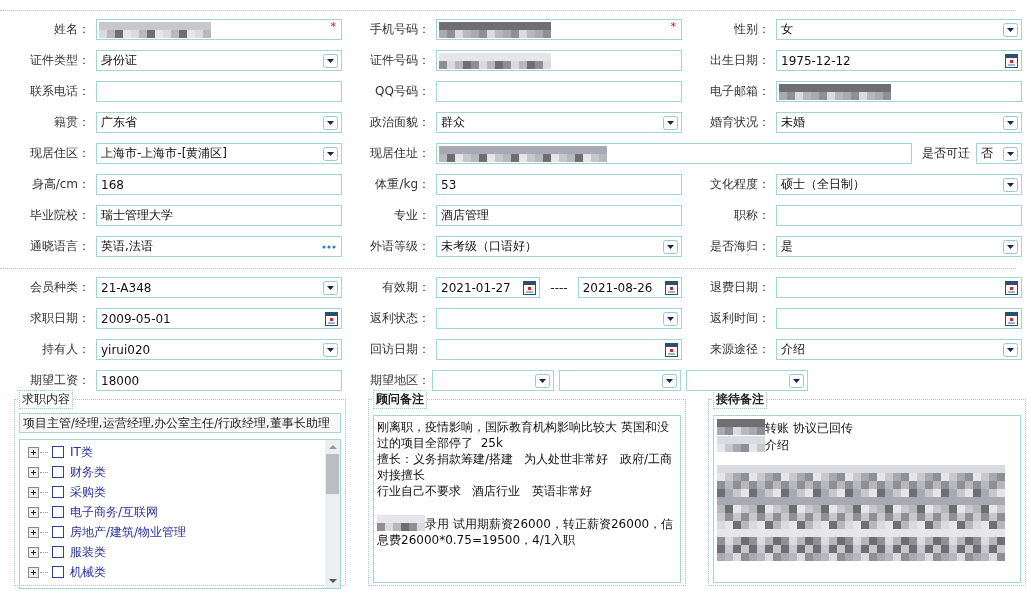  Describe the element at coordinates (899, 184) in the screenshot. I see `select-field: 硕士（全日制）` at that location.